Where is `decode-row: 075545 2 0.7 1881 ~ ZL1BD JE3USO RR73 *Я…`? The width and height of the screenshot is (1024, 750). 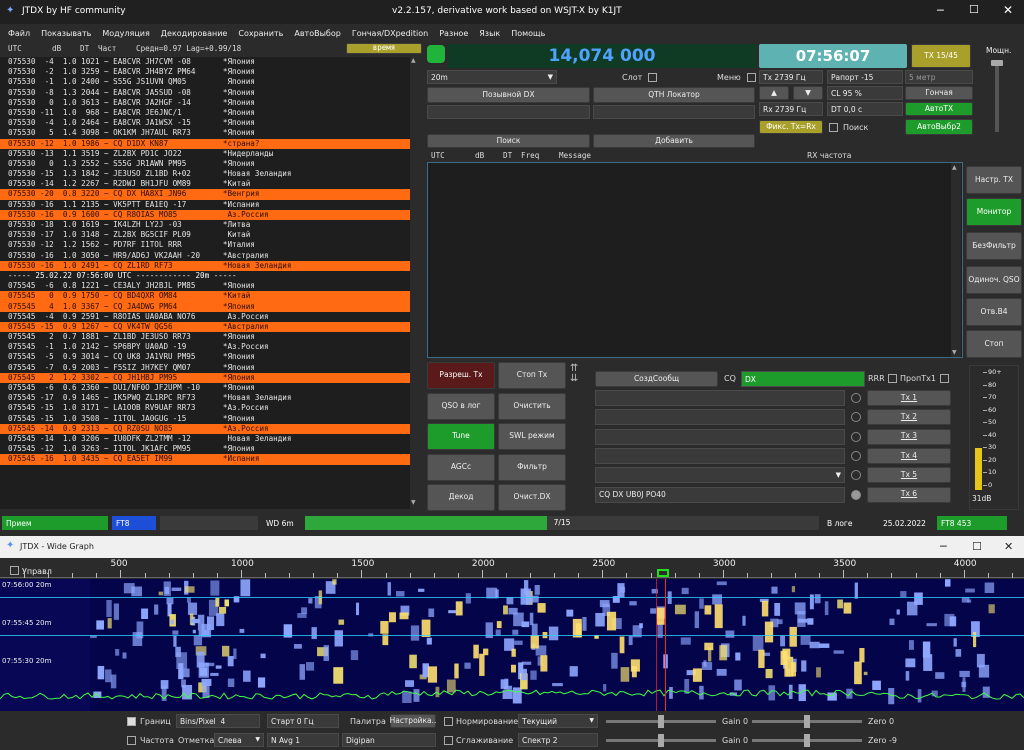 decode-row: 075545 2 0.7 1881 ~ ZL1BD JE3USO RR73 *Я… is located at coordinates (205, 337).